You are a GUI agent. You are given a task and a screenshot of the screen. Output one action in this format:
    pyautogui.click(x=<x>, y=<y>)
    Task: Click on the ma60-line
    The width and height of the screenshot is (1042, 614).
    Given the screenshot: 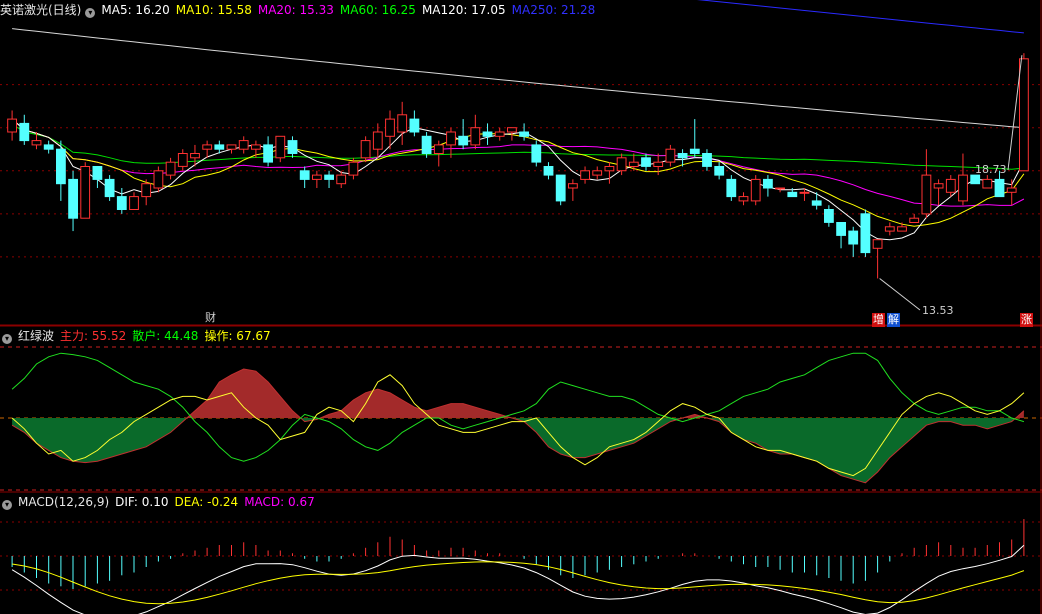 What is the action you would take?
    pyautogui.click(x=517, y=146)
    